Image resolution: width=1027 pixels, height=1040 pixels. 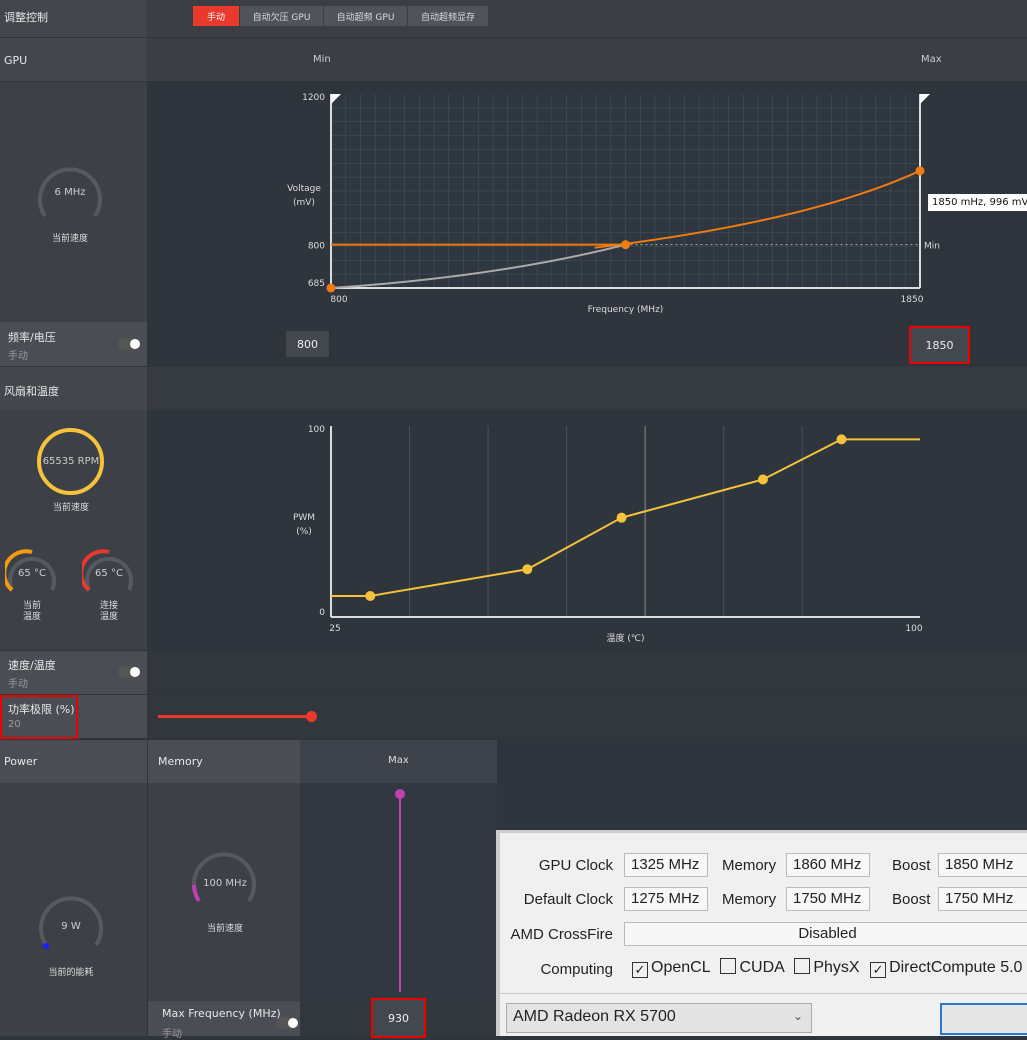 I want to click on physx-checkbox: PhysX, so click(x=827, y=967).